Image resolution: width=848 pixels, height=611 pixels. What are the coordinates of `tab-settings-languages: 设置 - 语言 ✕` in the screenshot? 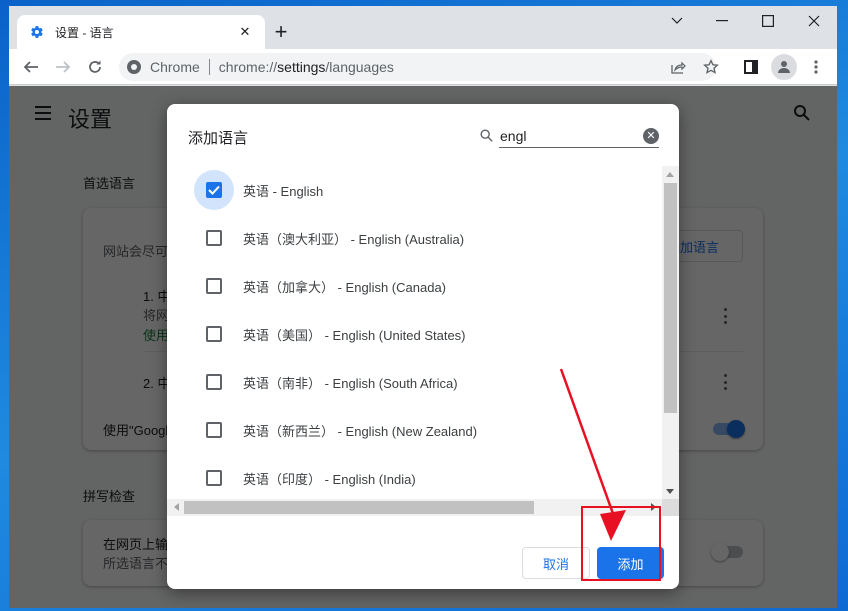 It's located at (141, 32).